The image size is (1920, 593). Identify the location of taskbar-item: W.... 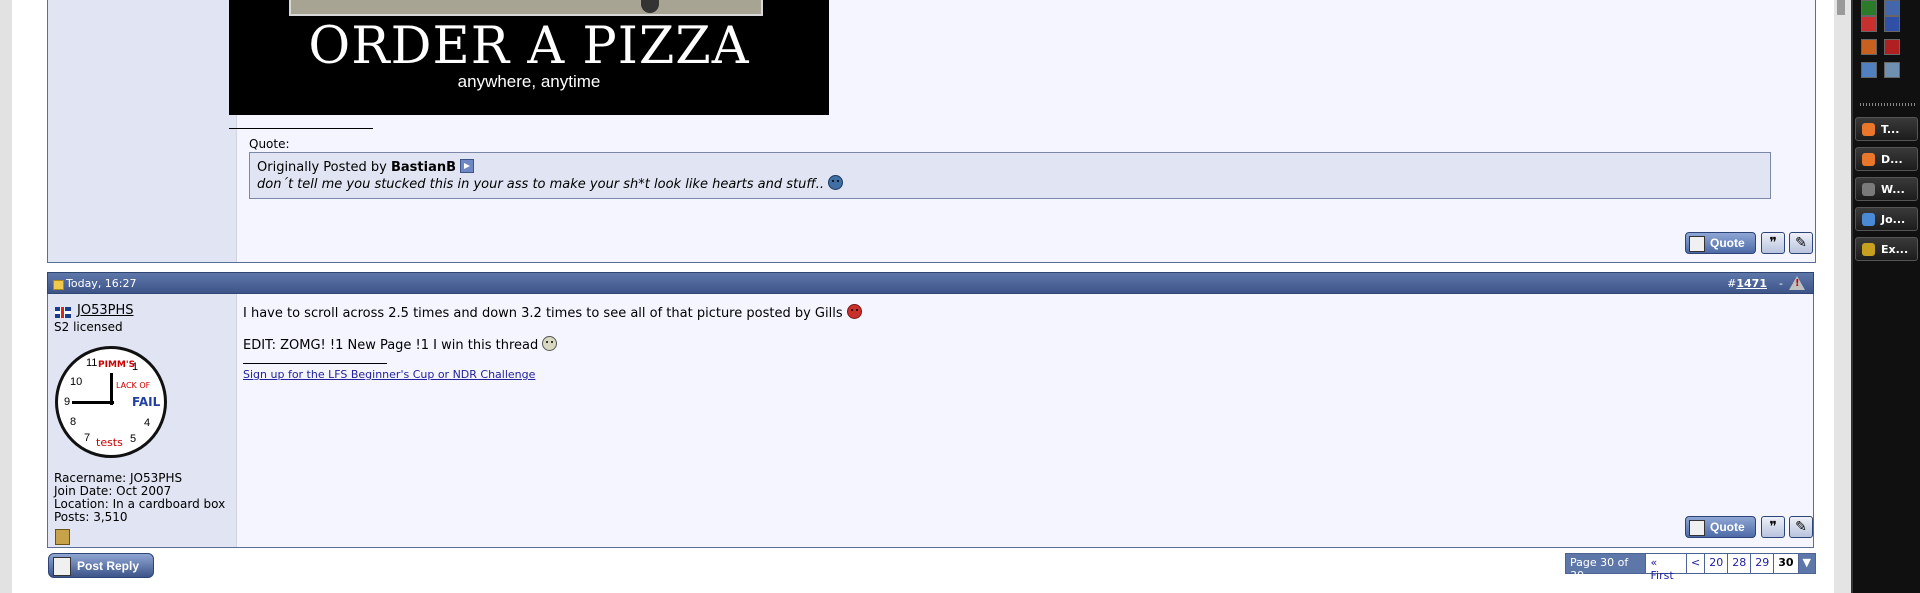
(1886, 189).